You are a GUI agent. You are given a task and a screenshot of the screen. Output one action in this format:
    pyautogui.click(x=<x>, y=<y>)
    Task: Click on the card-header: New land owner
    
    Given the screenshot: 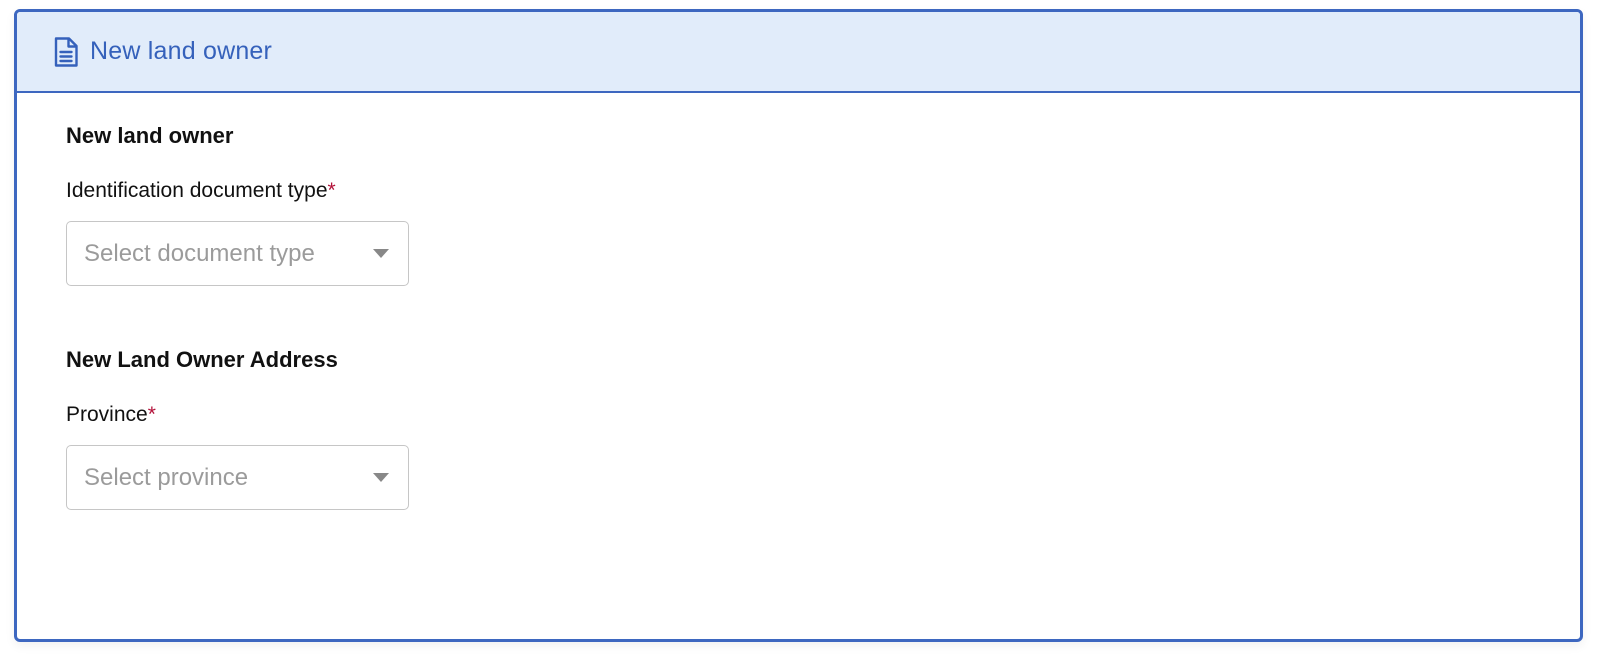 What is the action you would take?
    pyautogui.click(x=798, y=52)
    